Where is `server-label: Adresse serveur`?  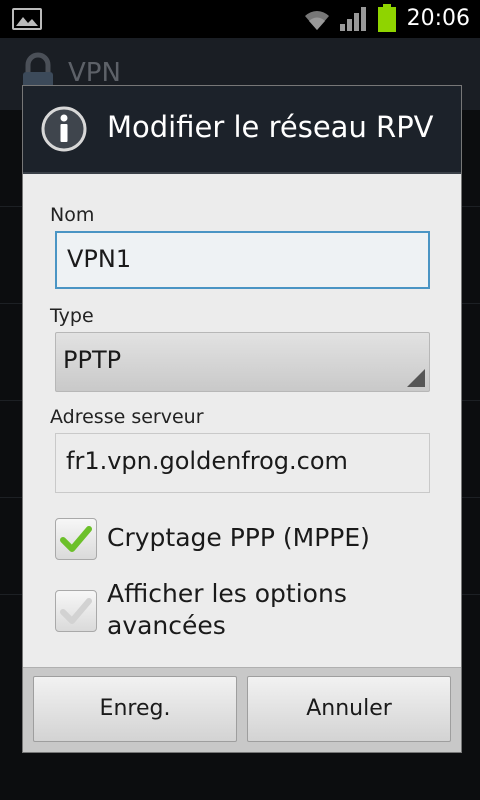
server-label: Adresse serveur is located at coordinates (127, 417).